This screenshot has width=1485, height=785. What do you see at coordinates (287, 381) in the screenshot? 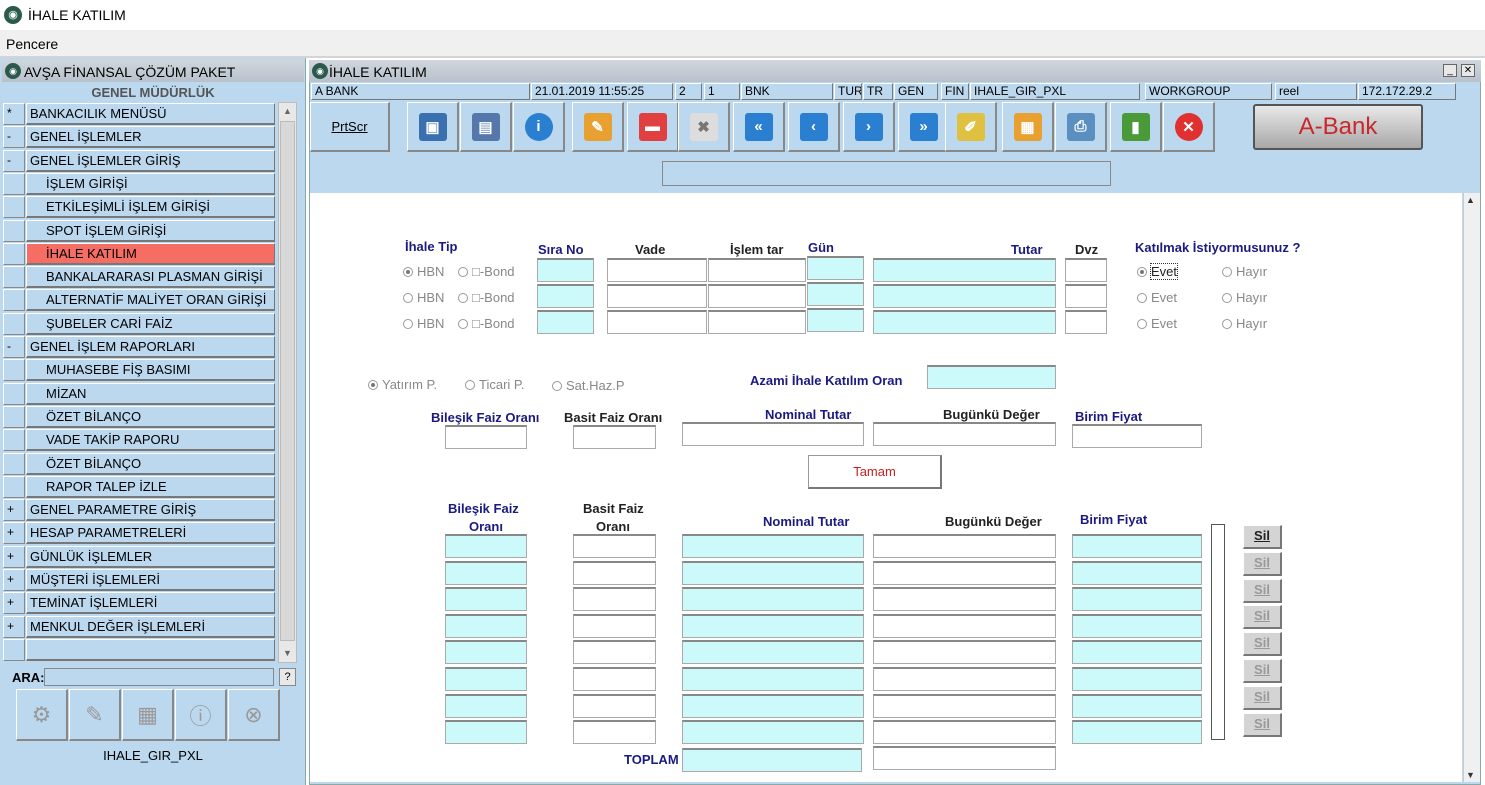
I see `scroll-thumb` at bounding box center [287, 381].